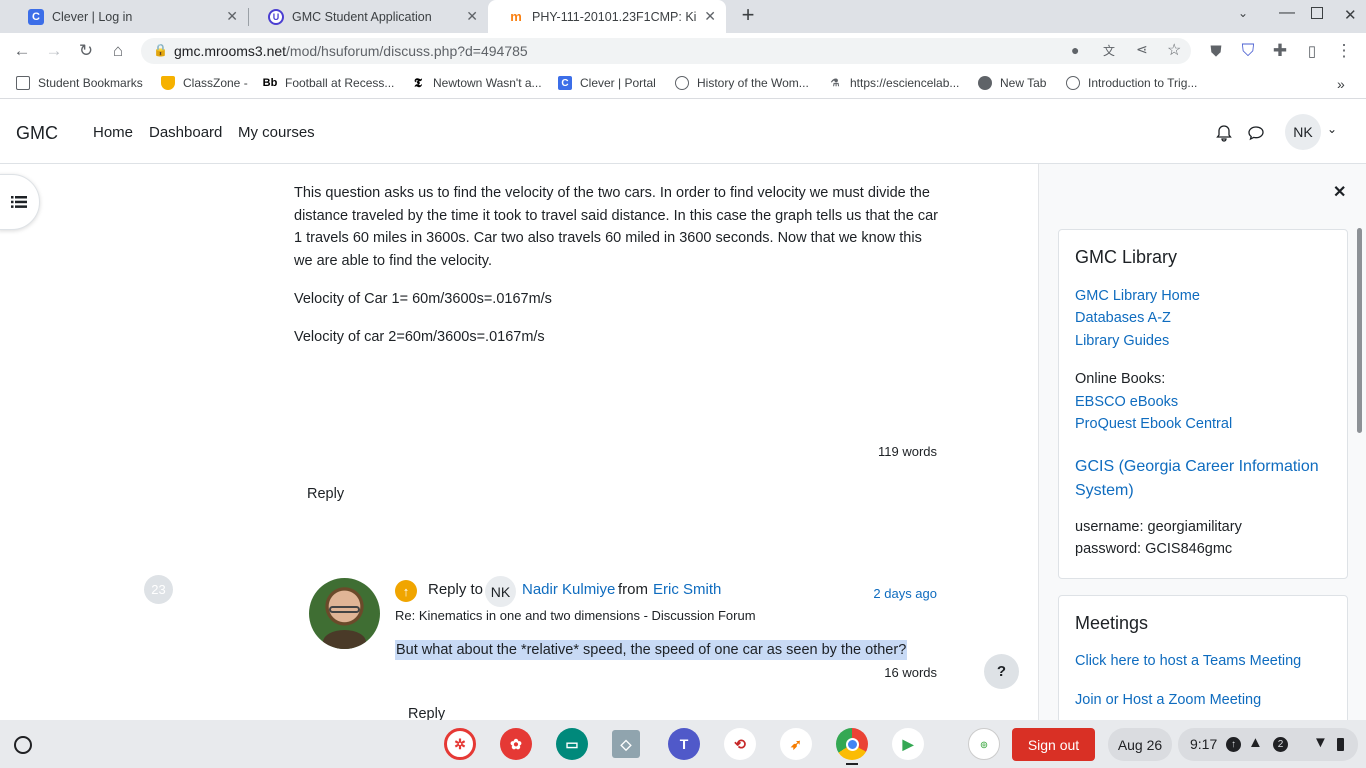 Image resolution: width=1366 pixels, height=768 pixels. Describe the element at coordinates (36, 16) in the screenshot. I see `clever-icon: C` at that location.